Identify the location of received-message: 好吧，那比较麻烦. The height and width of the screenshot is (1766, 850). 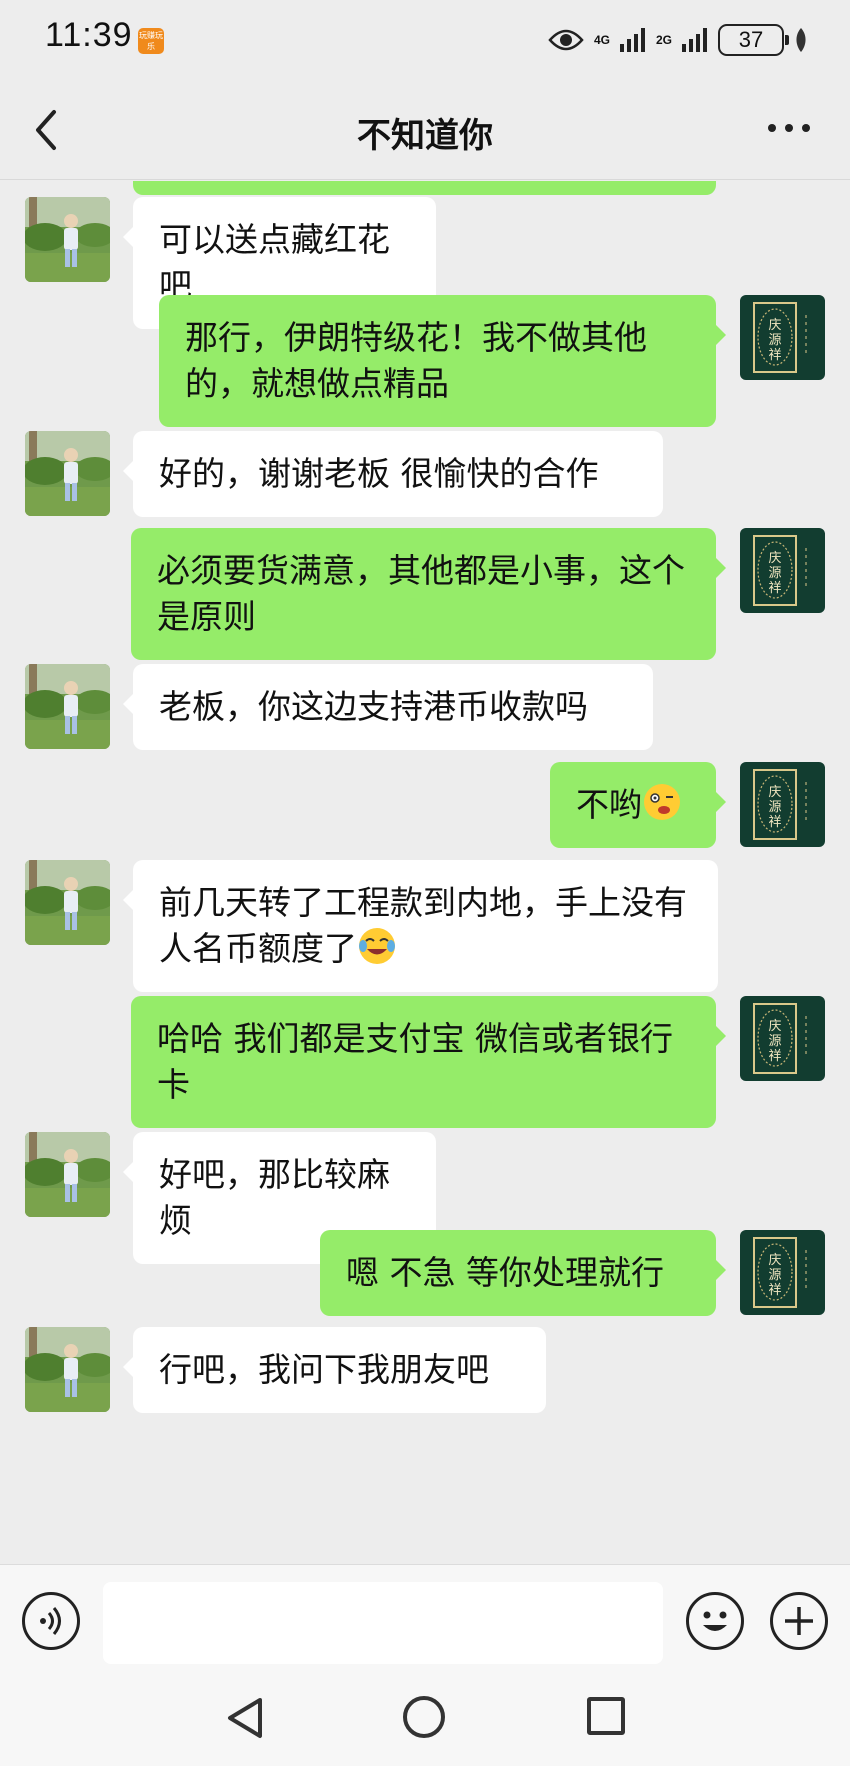
(425, 1198).